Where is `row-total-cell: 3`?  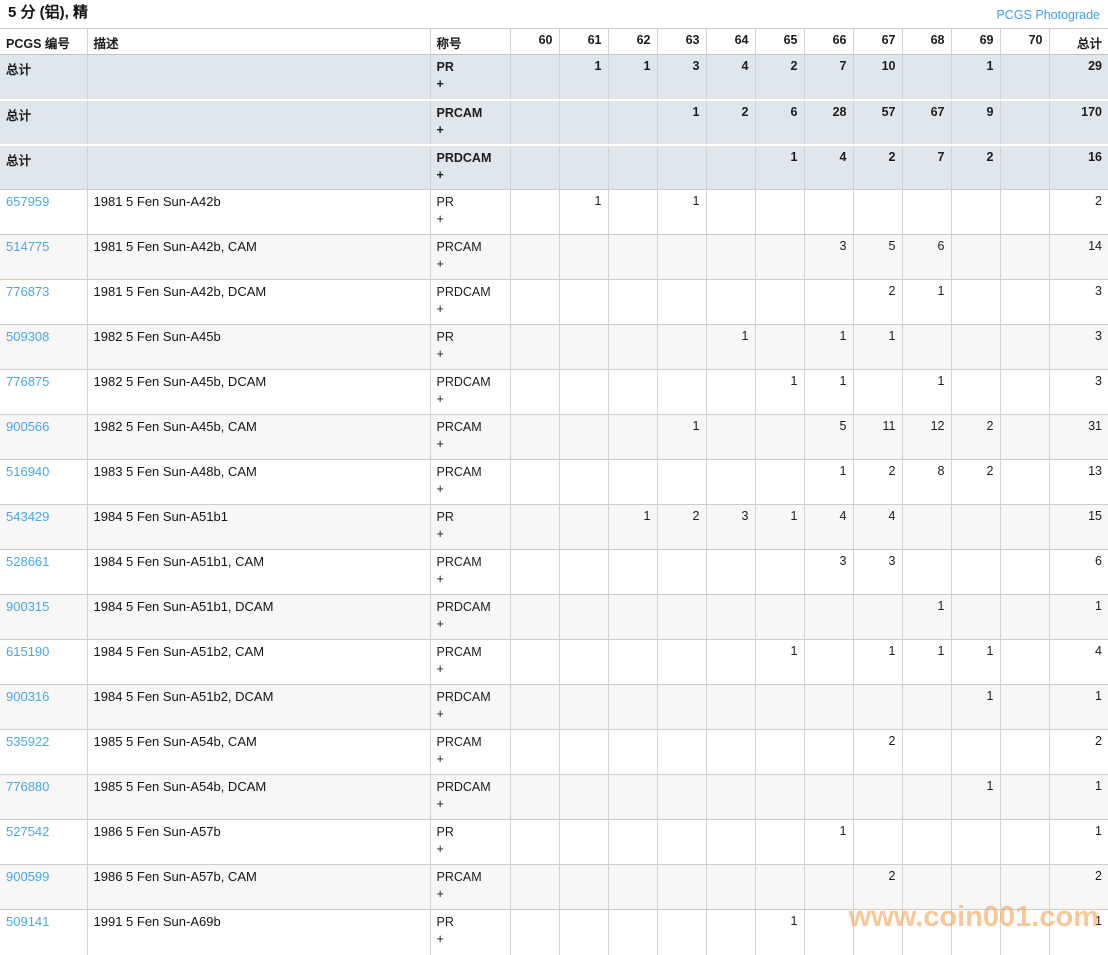
row-total-cell: 3 is located at coordinates (1078, 347).